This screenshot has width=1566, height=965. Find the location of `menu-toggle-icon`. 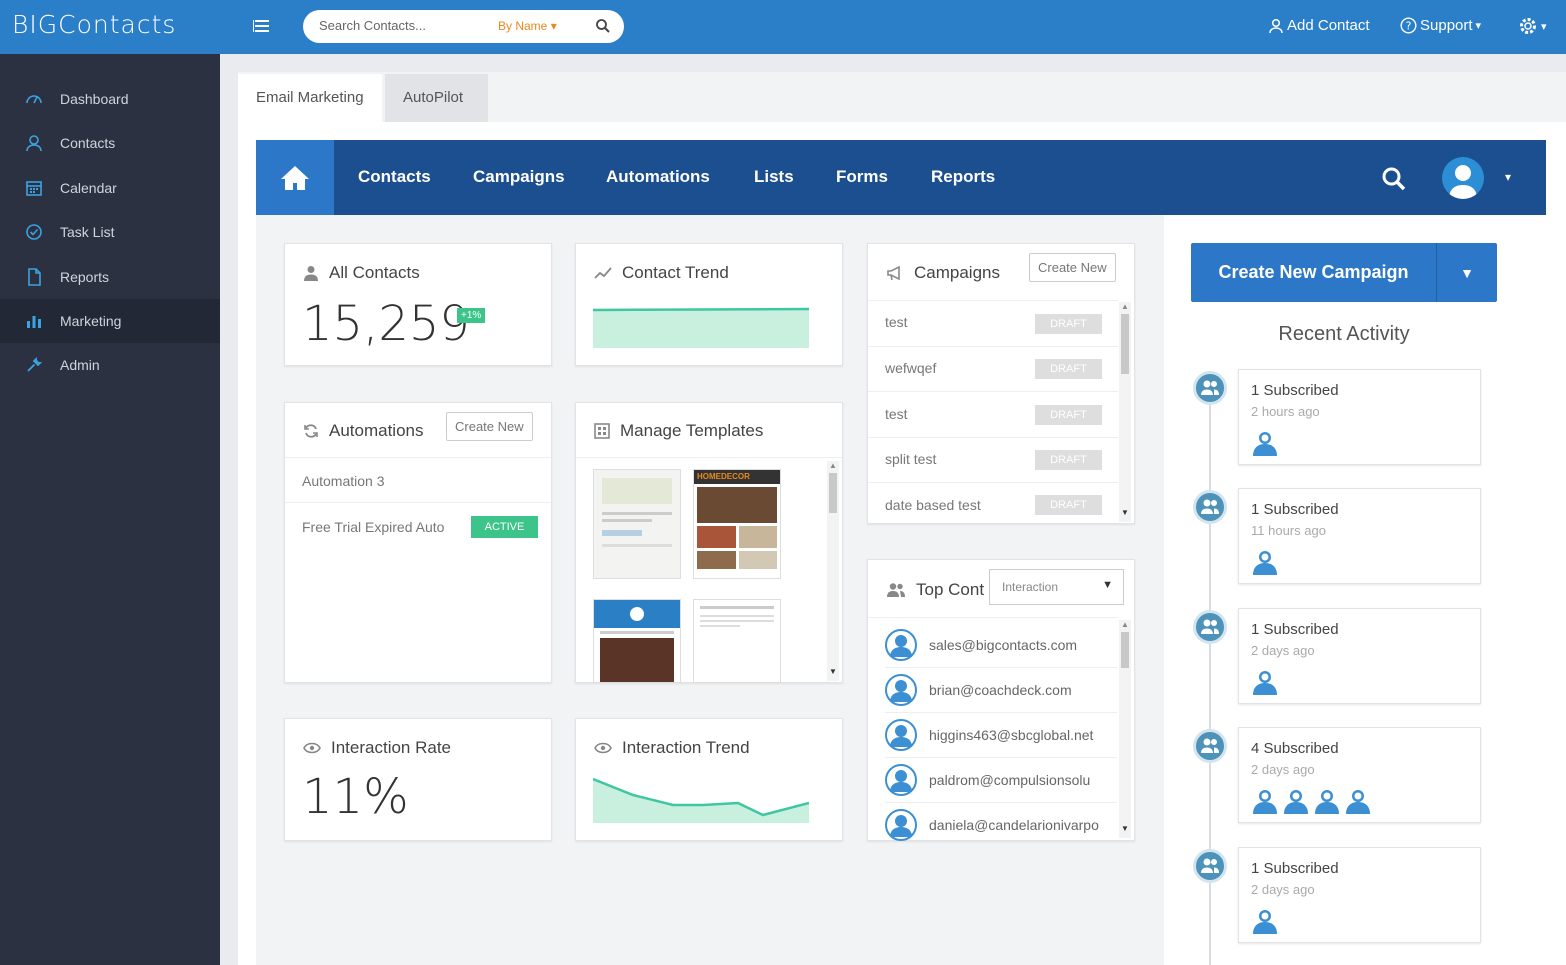

menu-toggle-icon is located at coordinates (262, 26).